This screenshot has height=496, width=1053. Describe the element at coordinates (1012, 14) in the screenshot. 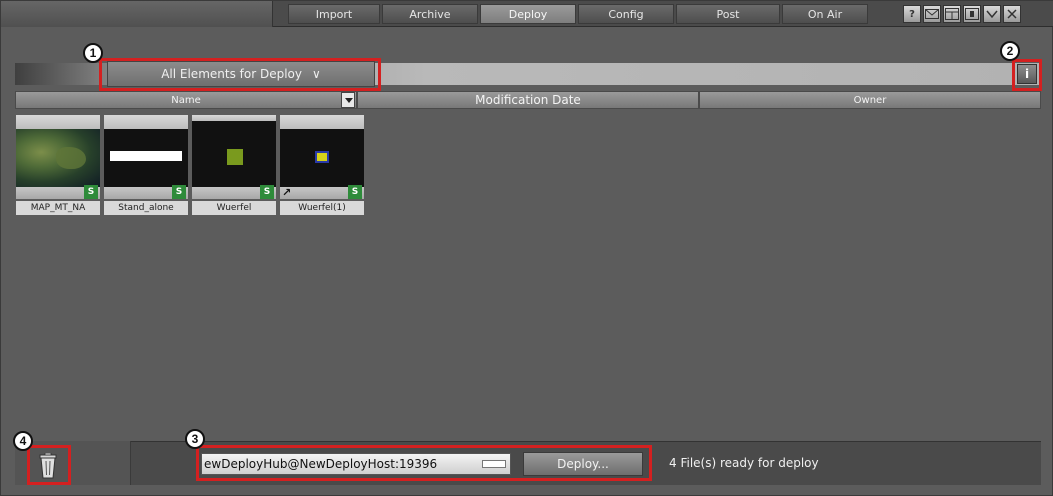

I see `close-icon` at that location.